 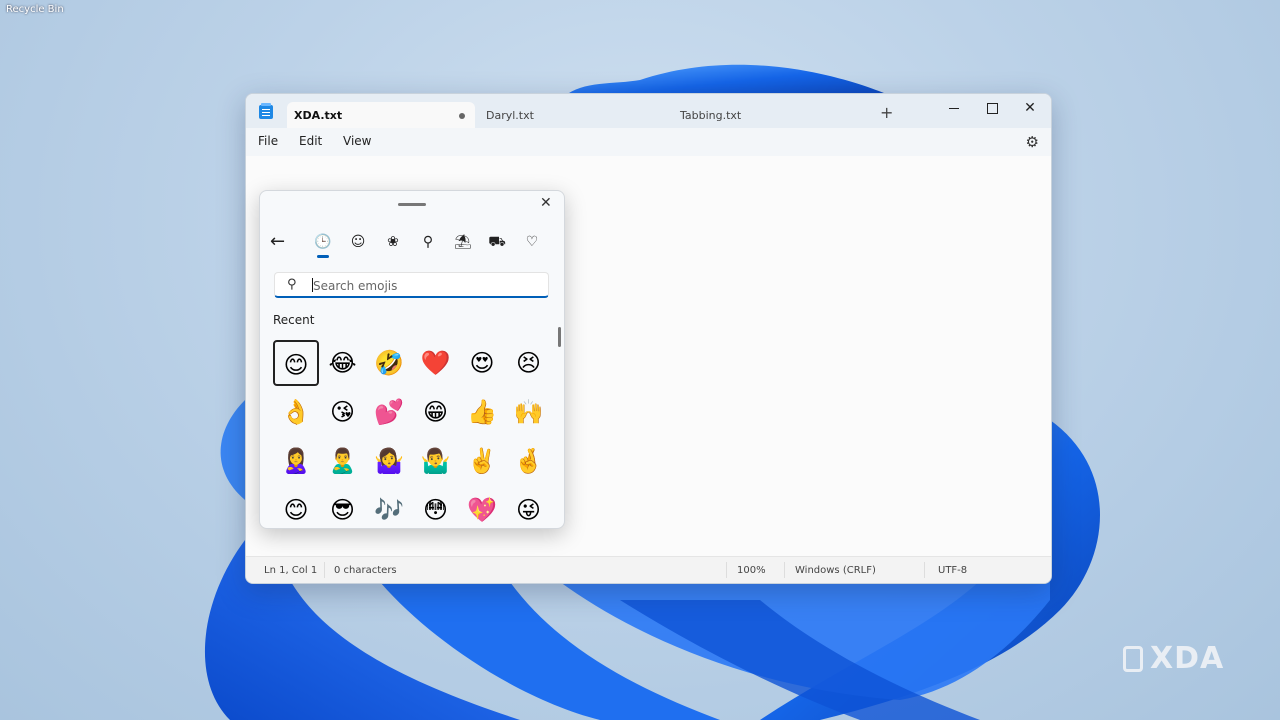 What do you see at coordinates (310, 141) in the screenshot?
I see `menu-edit: Edit` at bounding box center [310, 141].